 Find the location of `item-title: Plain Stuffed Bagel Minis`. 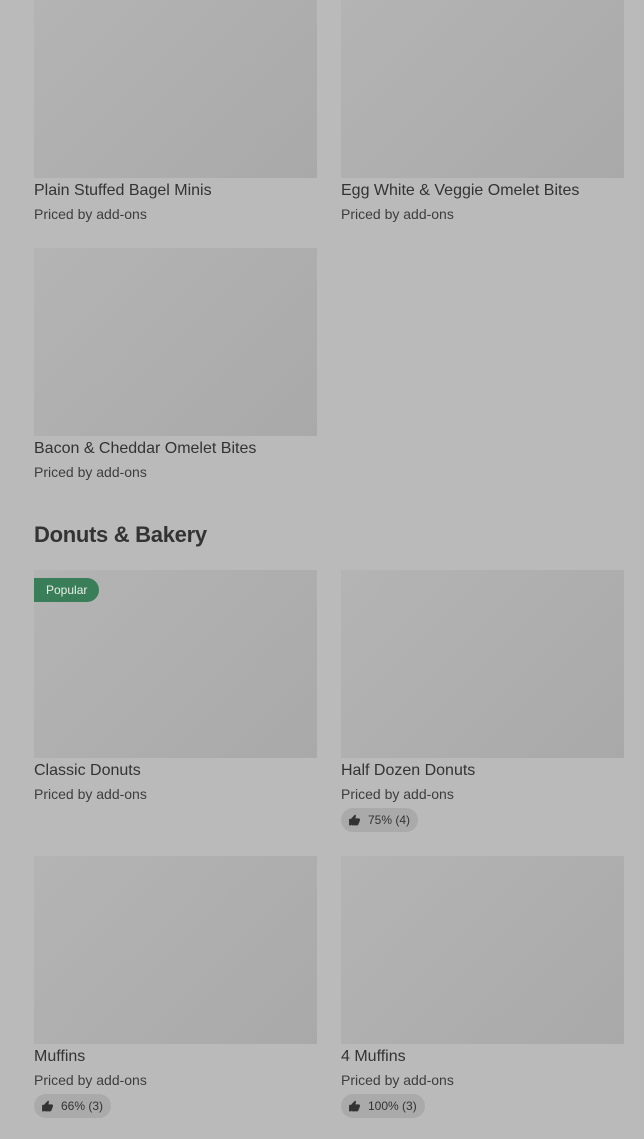

item-title: Plain Stuffed Bagel Minis is located at coordinates (123, 190).